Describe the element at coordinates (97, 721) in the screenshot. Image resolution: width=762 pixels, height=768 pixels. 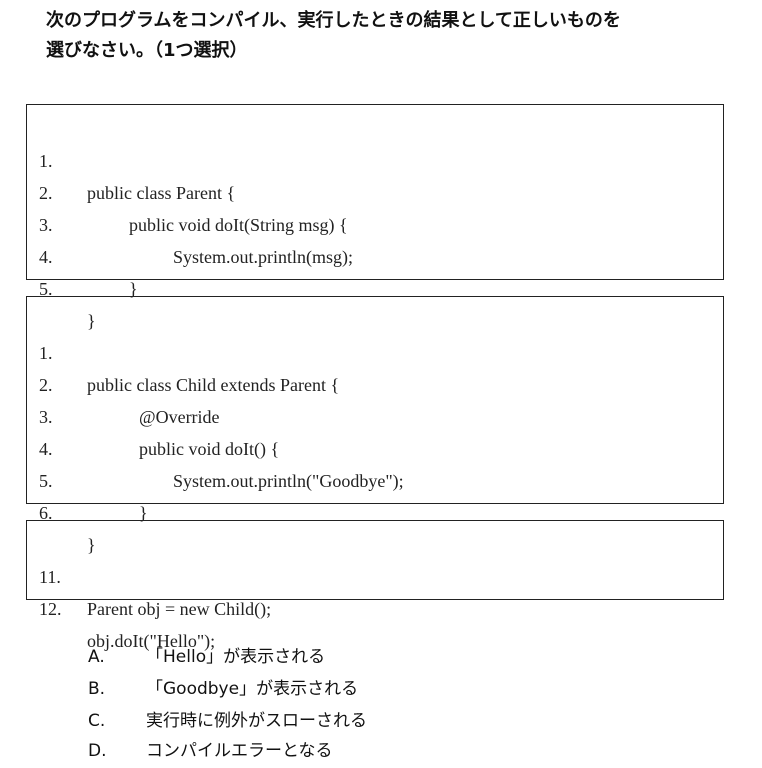
I see `option-letter: C.` at that location.